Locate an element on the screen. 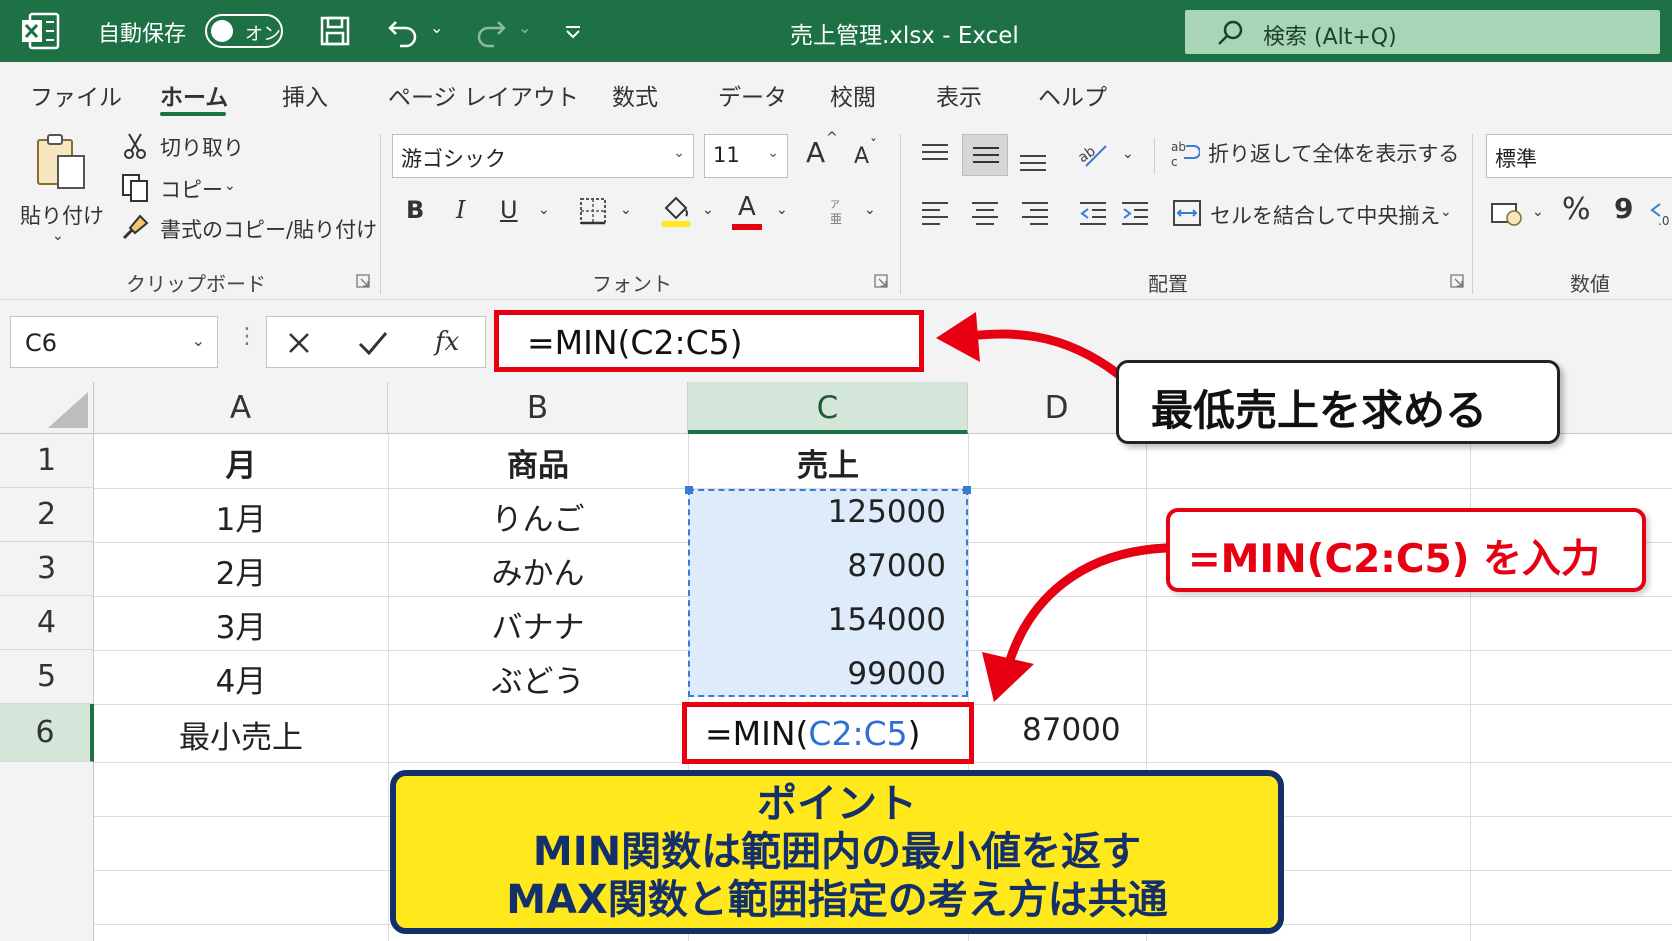 The image size is (1672, 941). fill-dropdown-icon: ⌄ is located at coordinates (708, 210).